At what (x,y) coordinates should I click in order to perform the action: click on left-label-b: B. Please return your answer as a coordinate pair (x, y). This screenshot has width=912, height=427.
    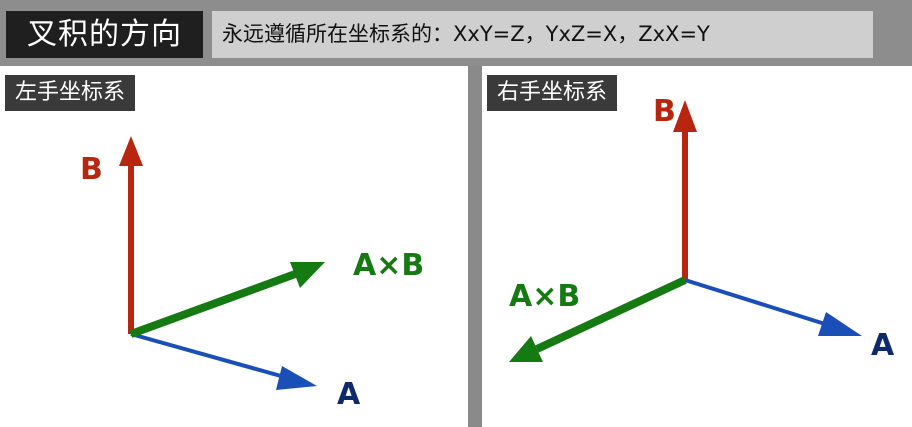
    Looking at the image, I should click on (91, 169).